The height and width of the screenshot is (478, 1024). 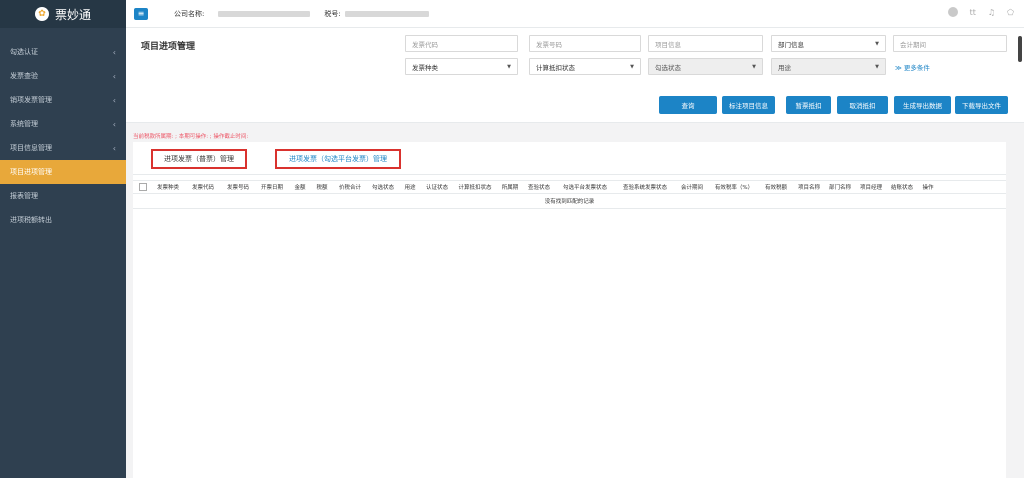 I want to click on tax-id-redacted, so click(x=386, y=13).